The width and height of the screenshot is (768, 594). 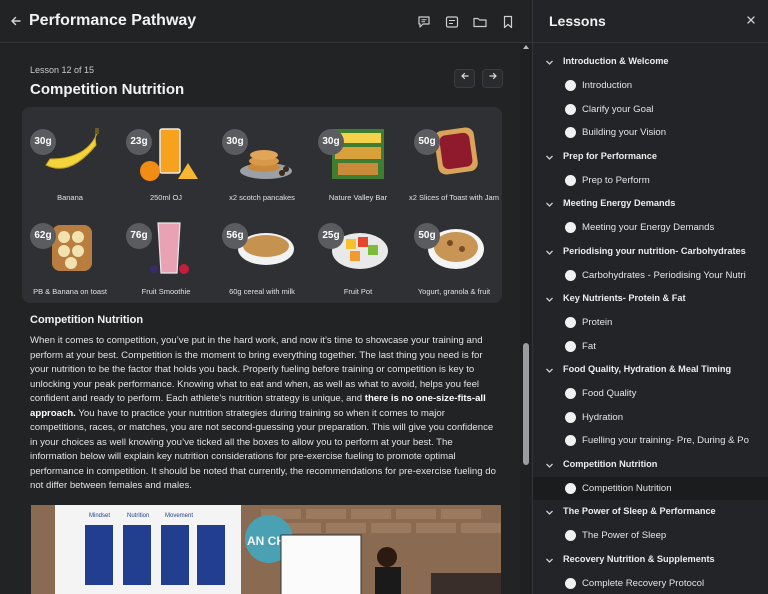 What do you see at coordinates (650, 370) in the screenshot?
I see `section-food-quality: Food Quality, Hydration & Meal Timing` at bounding box center [650, 370].